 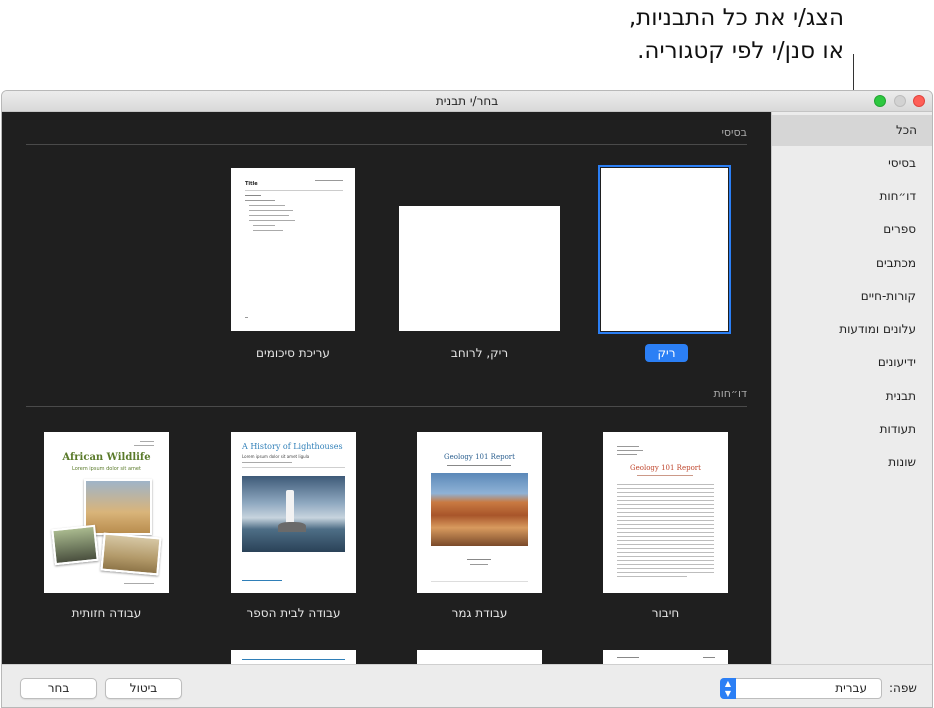 I want to click on choose-button: בחר, so click(x=58, y=688).